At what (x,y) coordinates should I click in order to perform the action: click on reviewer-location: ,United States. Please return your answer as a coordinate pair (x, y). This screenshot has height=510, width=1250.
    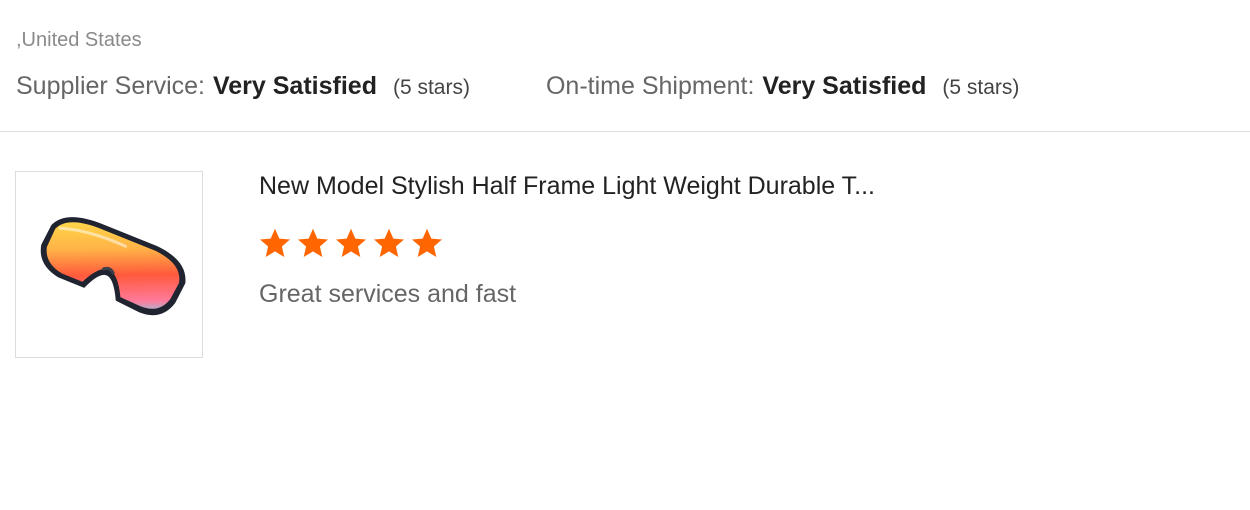
    Looking at the image, I should click on (79, 40).